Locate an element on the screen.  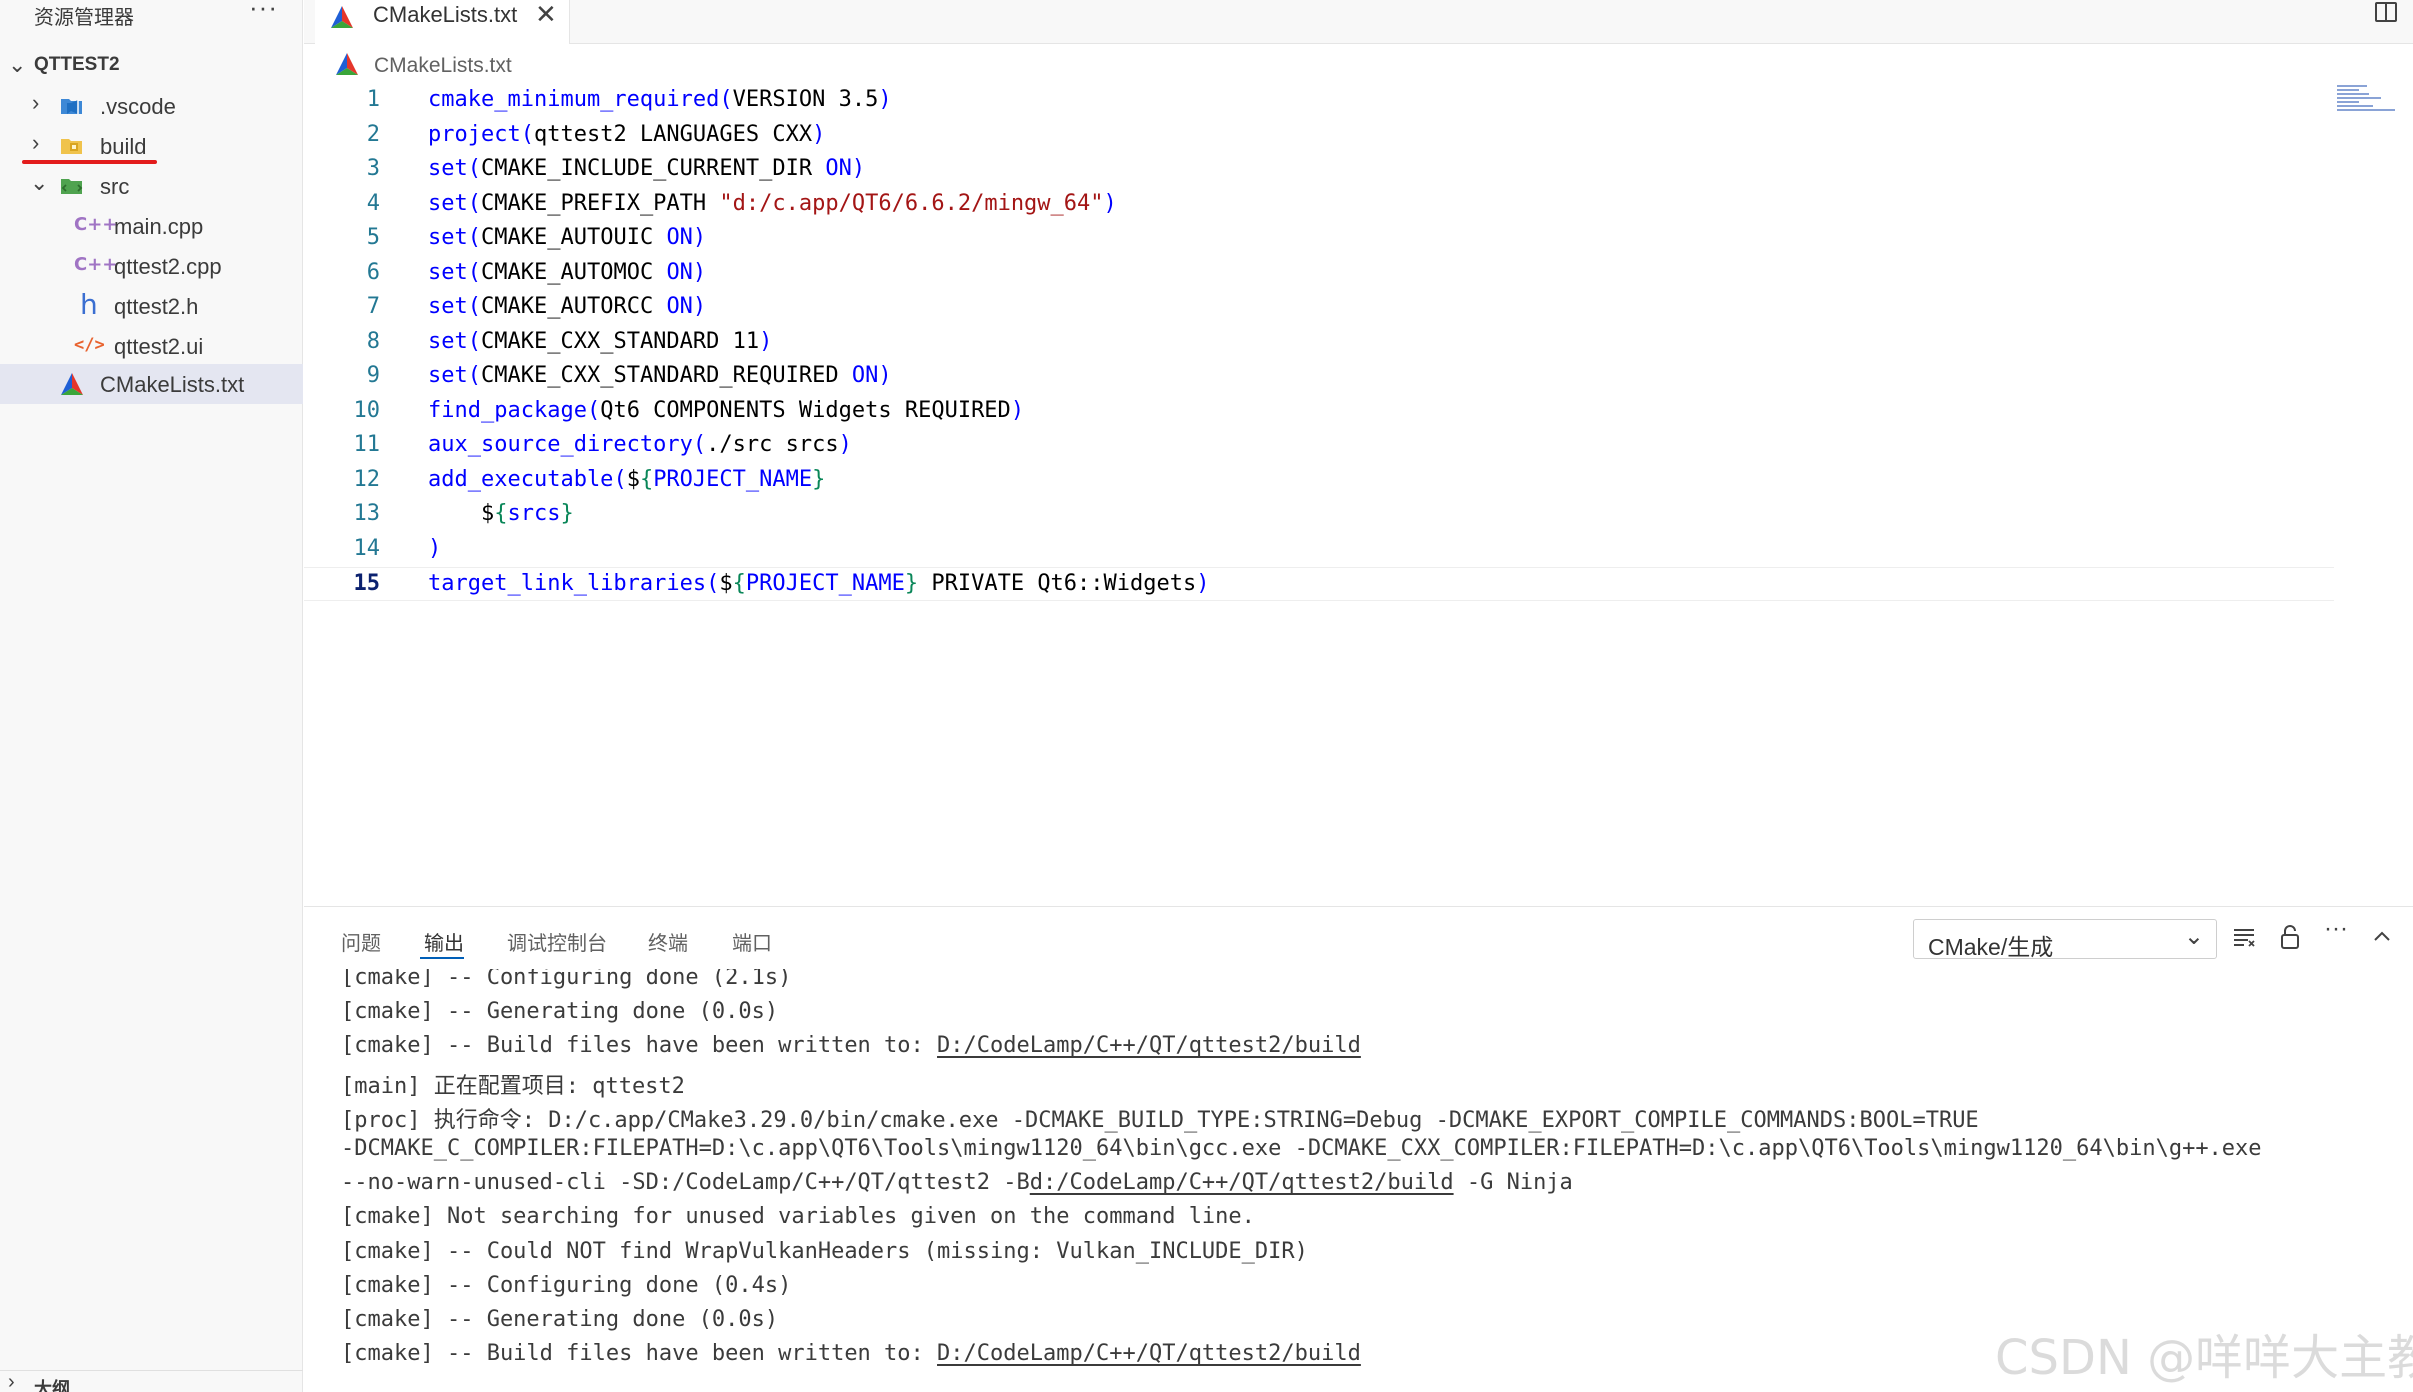
tab-ports: 端口 is located at coordinates (752, 941).